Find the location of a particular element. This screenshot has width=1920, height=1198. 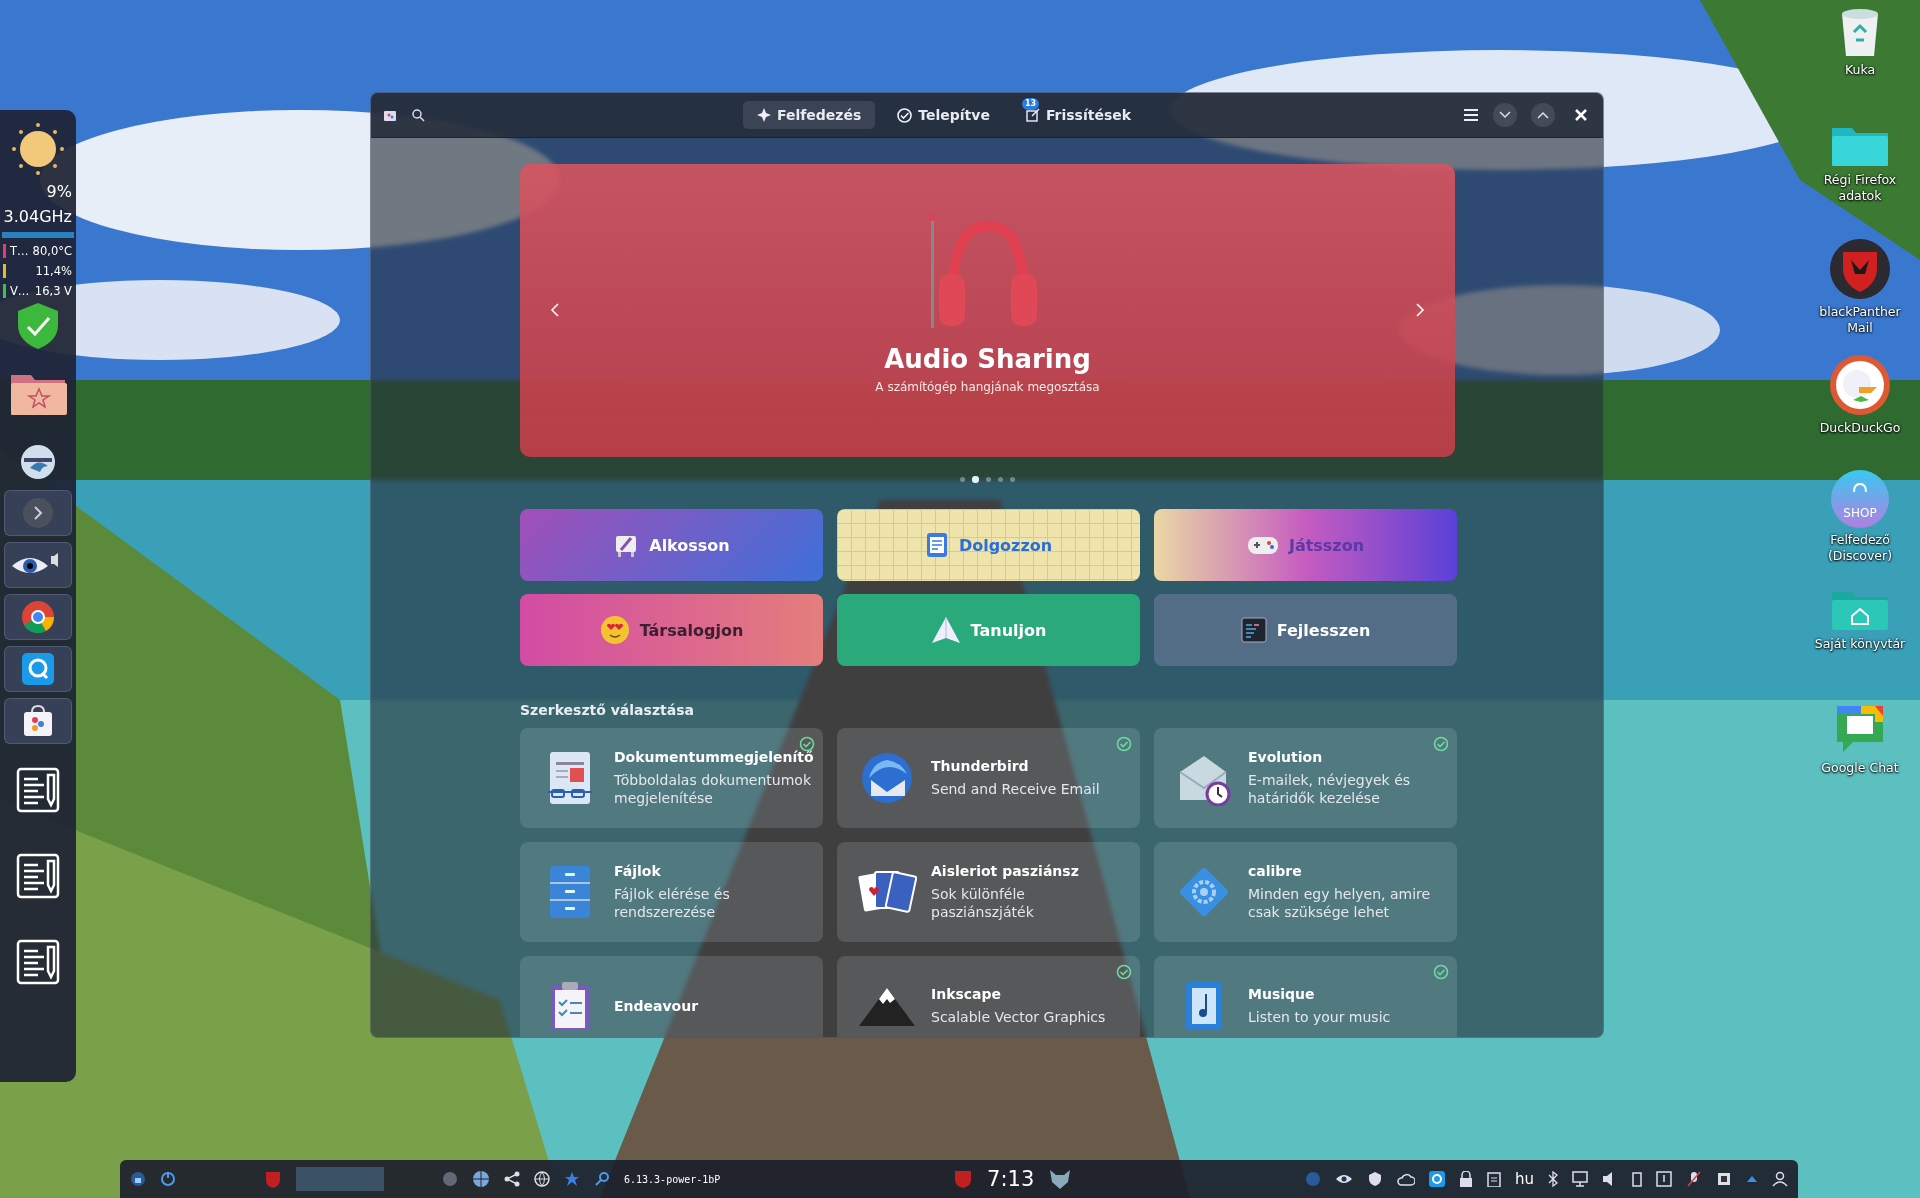

menu-icon is located at coordinates (1471, 115).